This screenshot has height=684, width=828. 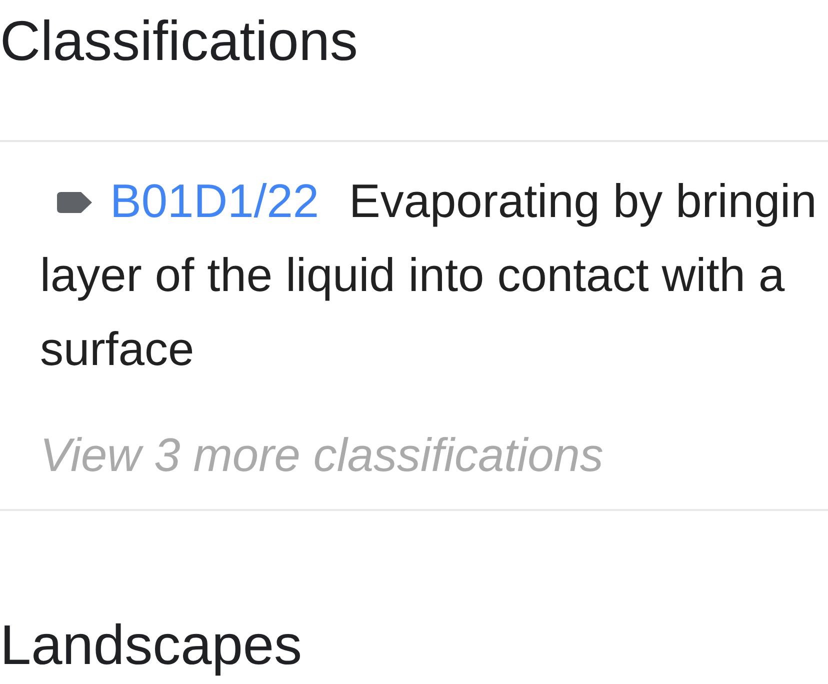 What do you see at coordinates (322, 455) in the screenshot?
I see `more-classifications-link: View 3 more classifications` at bounding box center [322, 455].